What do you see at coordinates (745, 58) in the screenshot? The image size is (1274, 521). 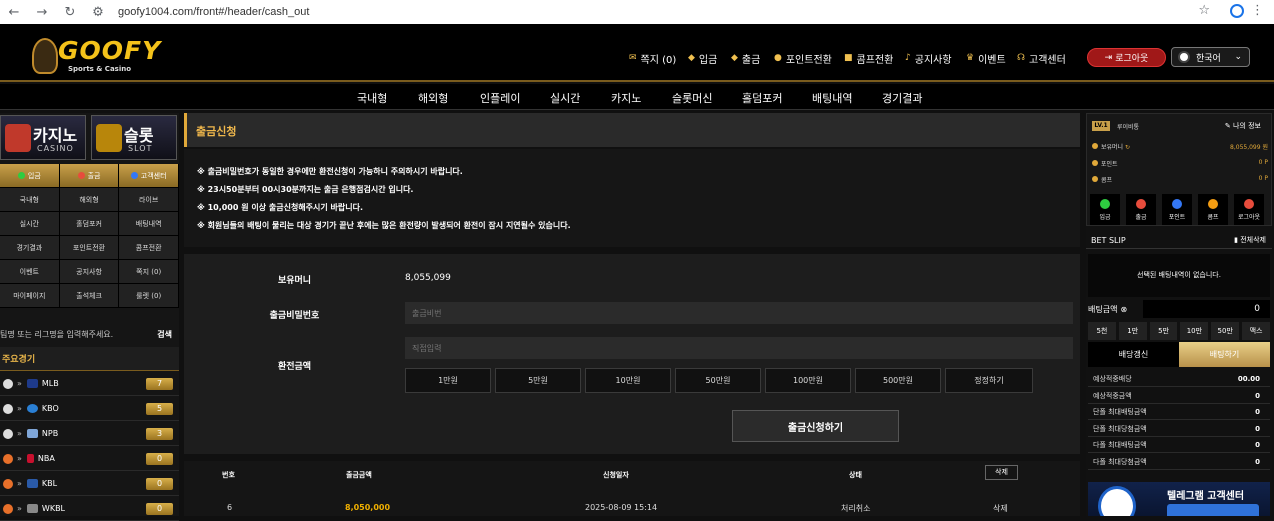 I see `top-nav-withdraw: ◆ 출금` at bounding box center [745, 58].